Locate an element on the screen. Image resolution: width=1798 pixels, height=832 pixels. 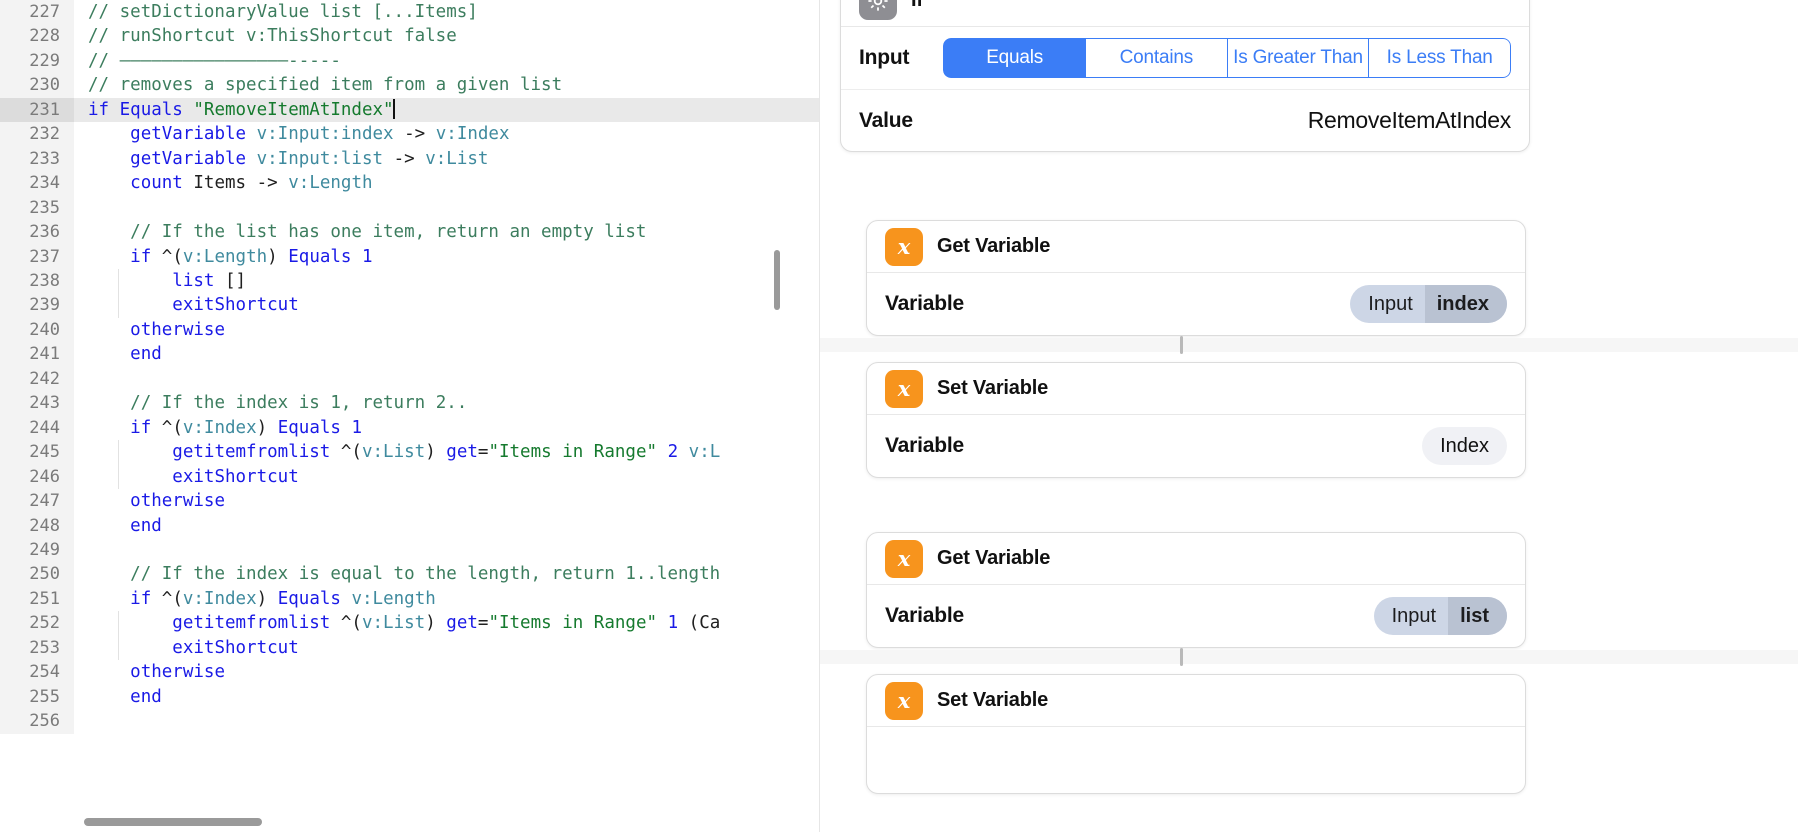
code-line-content: if ^(v:Index) Equals 1 is located at coordinates (447, 428).